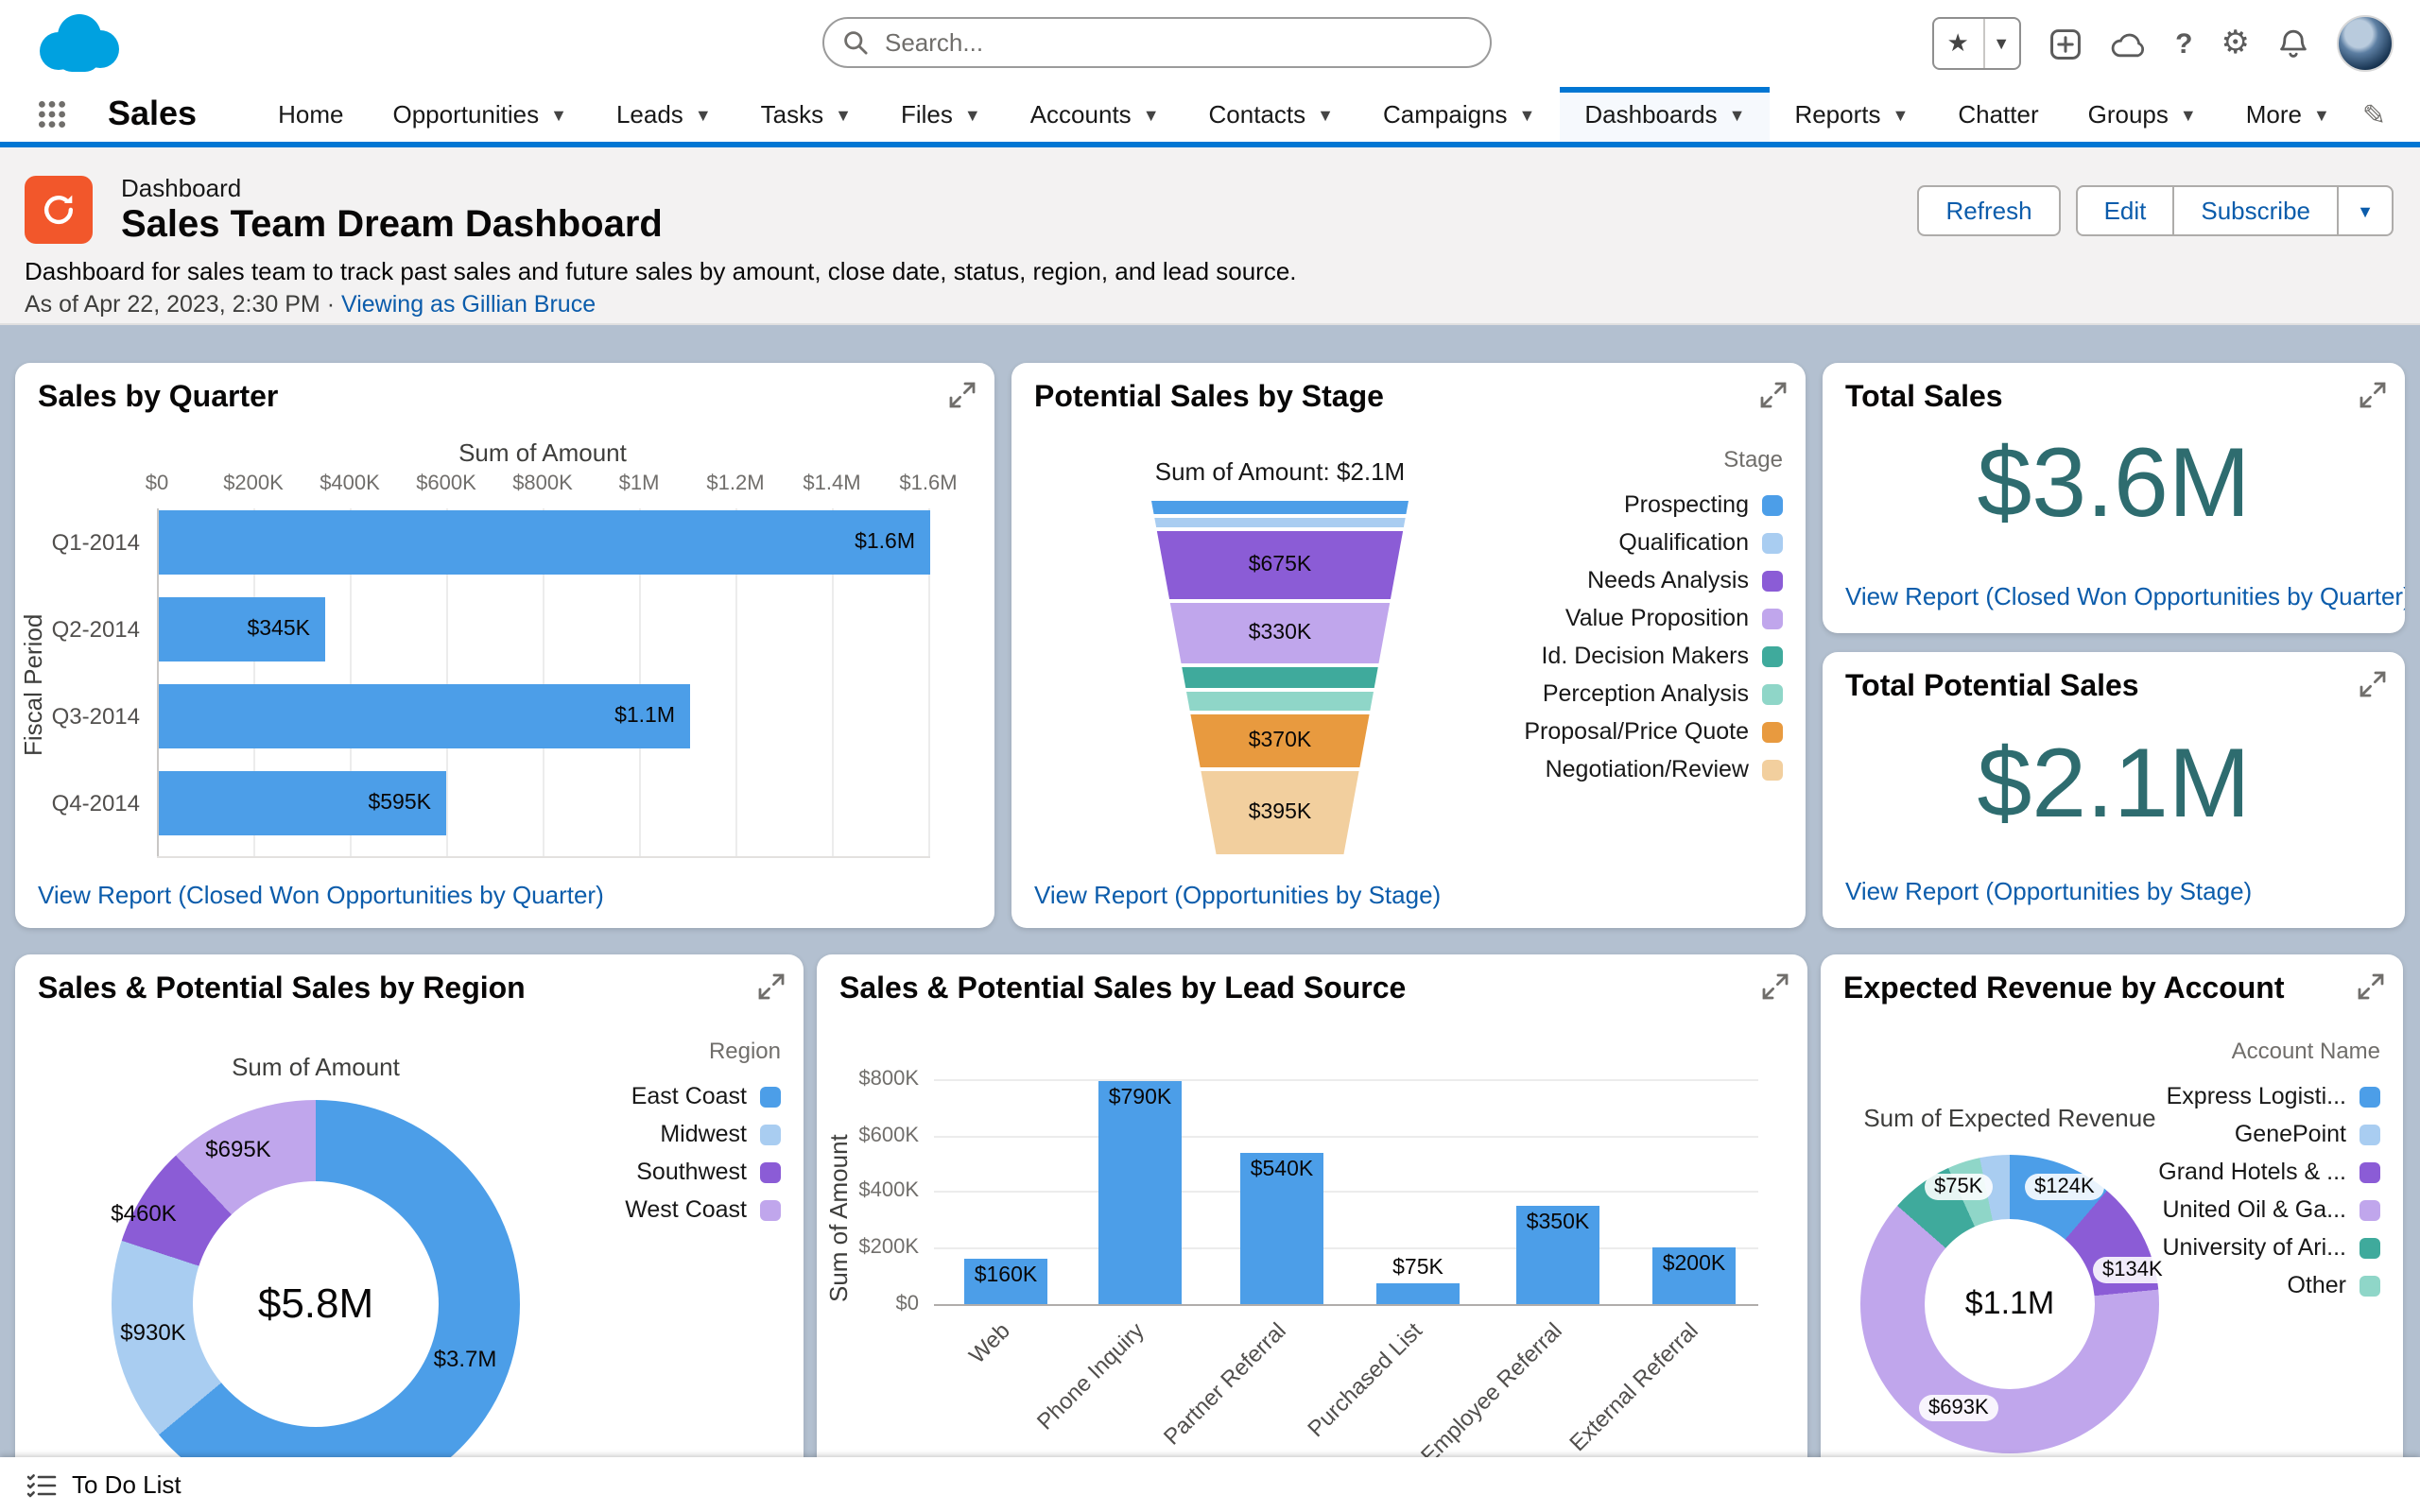 The width and height of the screenshot is (2420, 1512). What do you see at coordinates (144, 1213) in the screenshot?
I see `segment-value-label: $460K` at bounding box center [144, 1213].